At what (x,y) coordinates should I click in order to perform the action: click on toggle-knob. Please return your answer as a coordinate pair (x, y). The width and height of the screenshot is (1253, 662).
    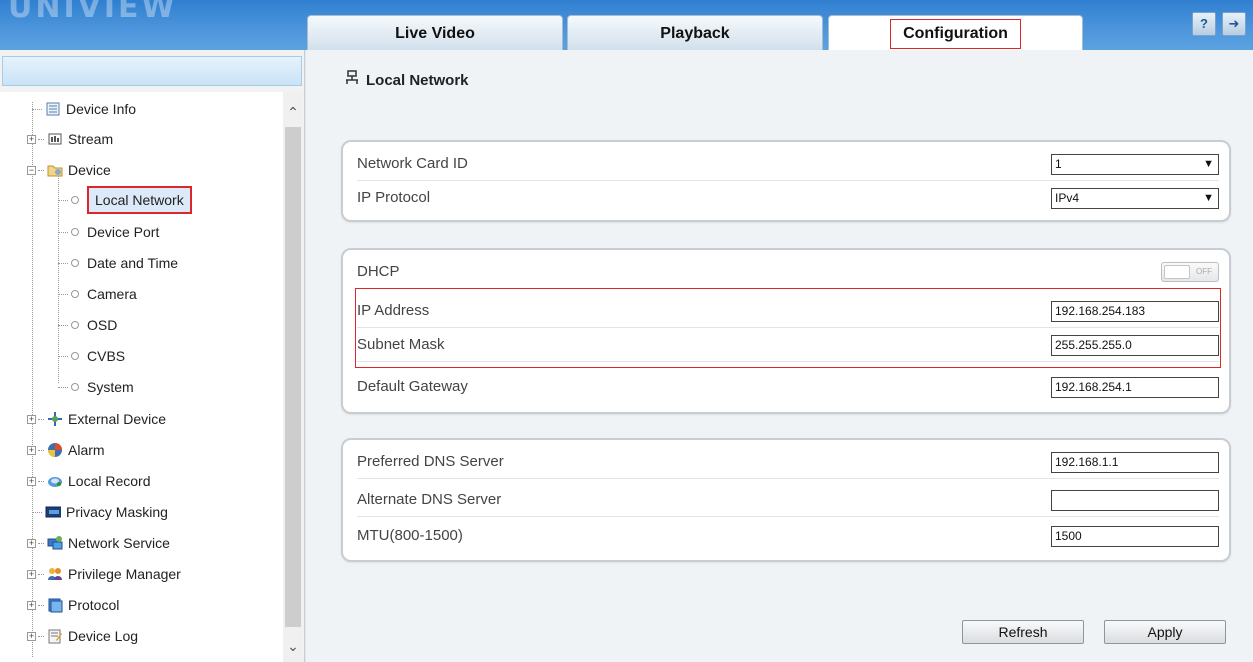
    Looking at the image, I should click on (1177, 272).